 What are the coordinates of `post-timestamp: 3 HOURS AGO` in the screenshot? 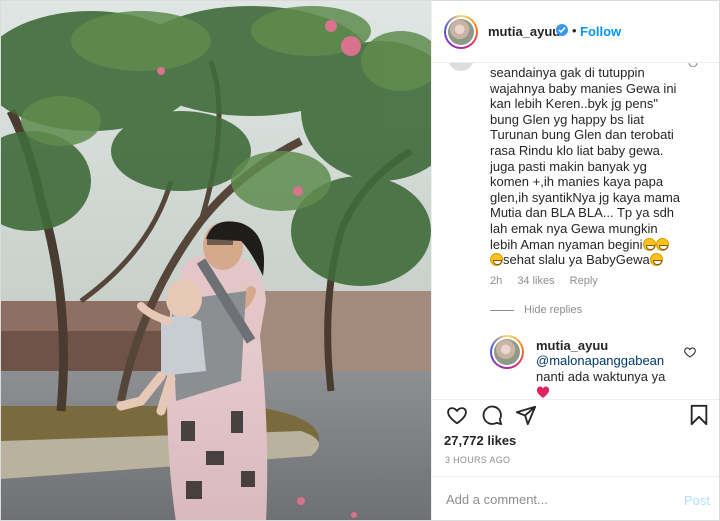 It's located at (477, 460).